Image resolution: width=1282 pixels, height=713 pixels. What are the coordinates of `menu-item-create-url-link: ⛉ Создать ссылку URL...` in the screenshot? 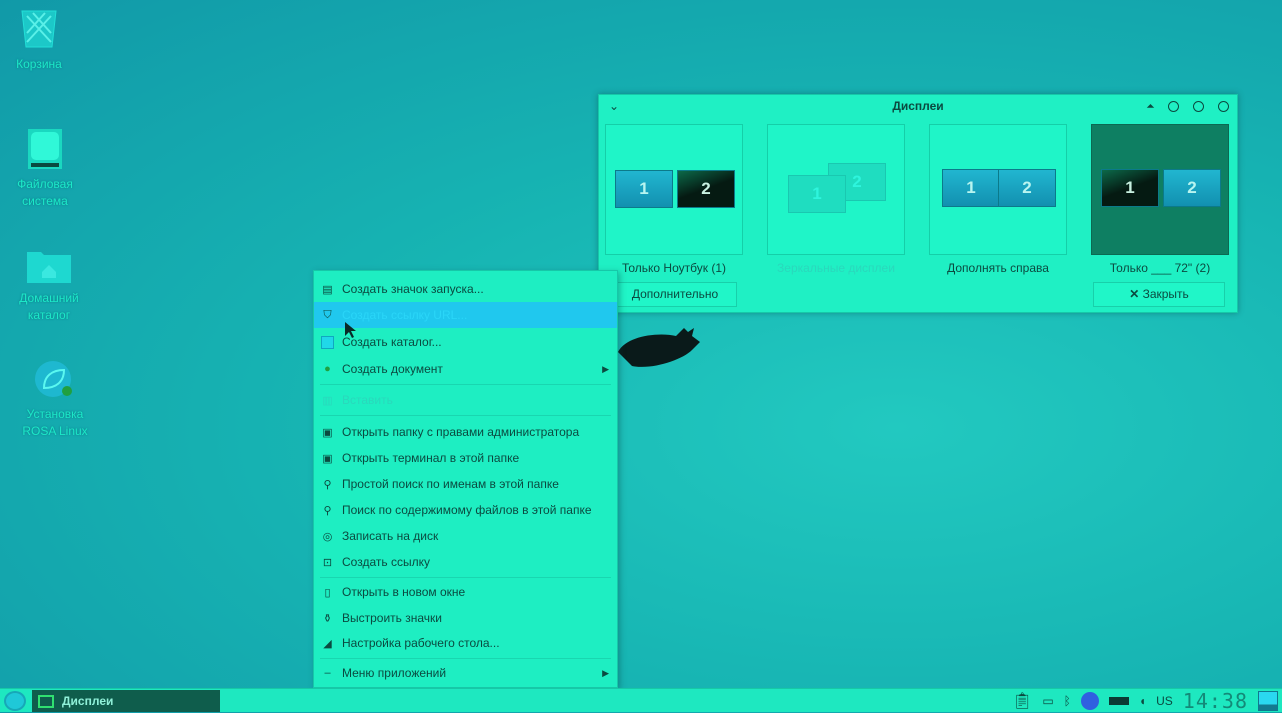 It's located at (465, 315).